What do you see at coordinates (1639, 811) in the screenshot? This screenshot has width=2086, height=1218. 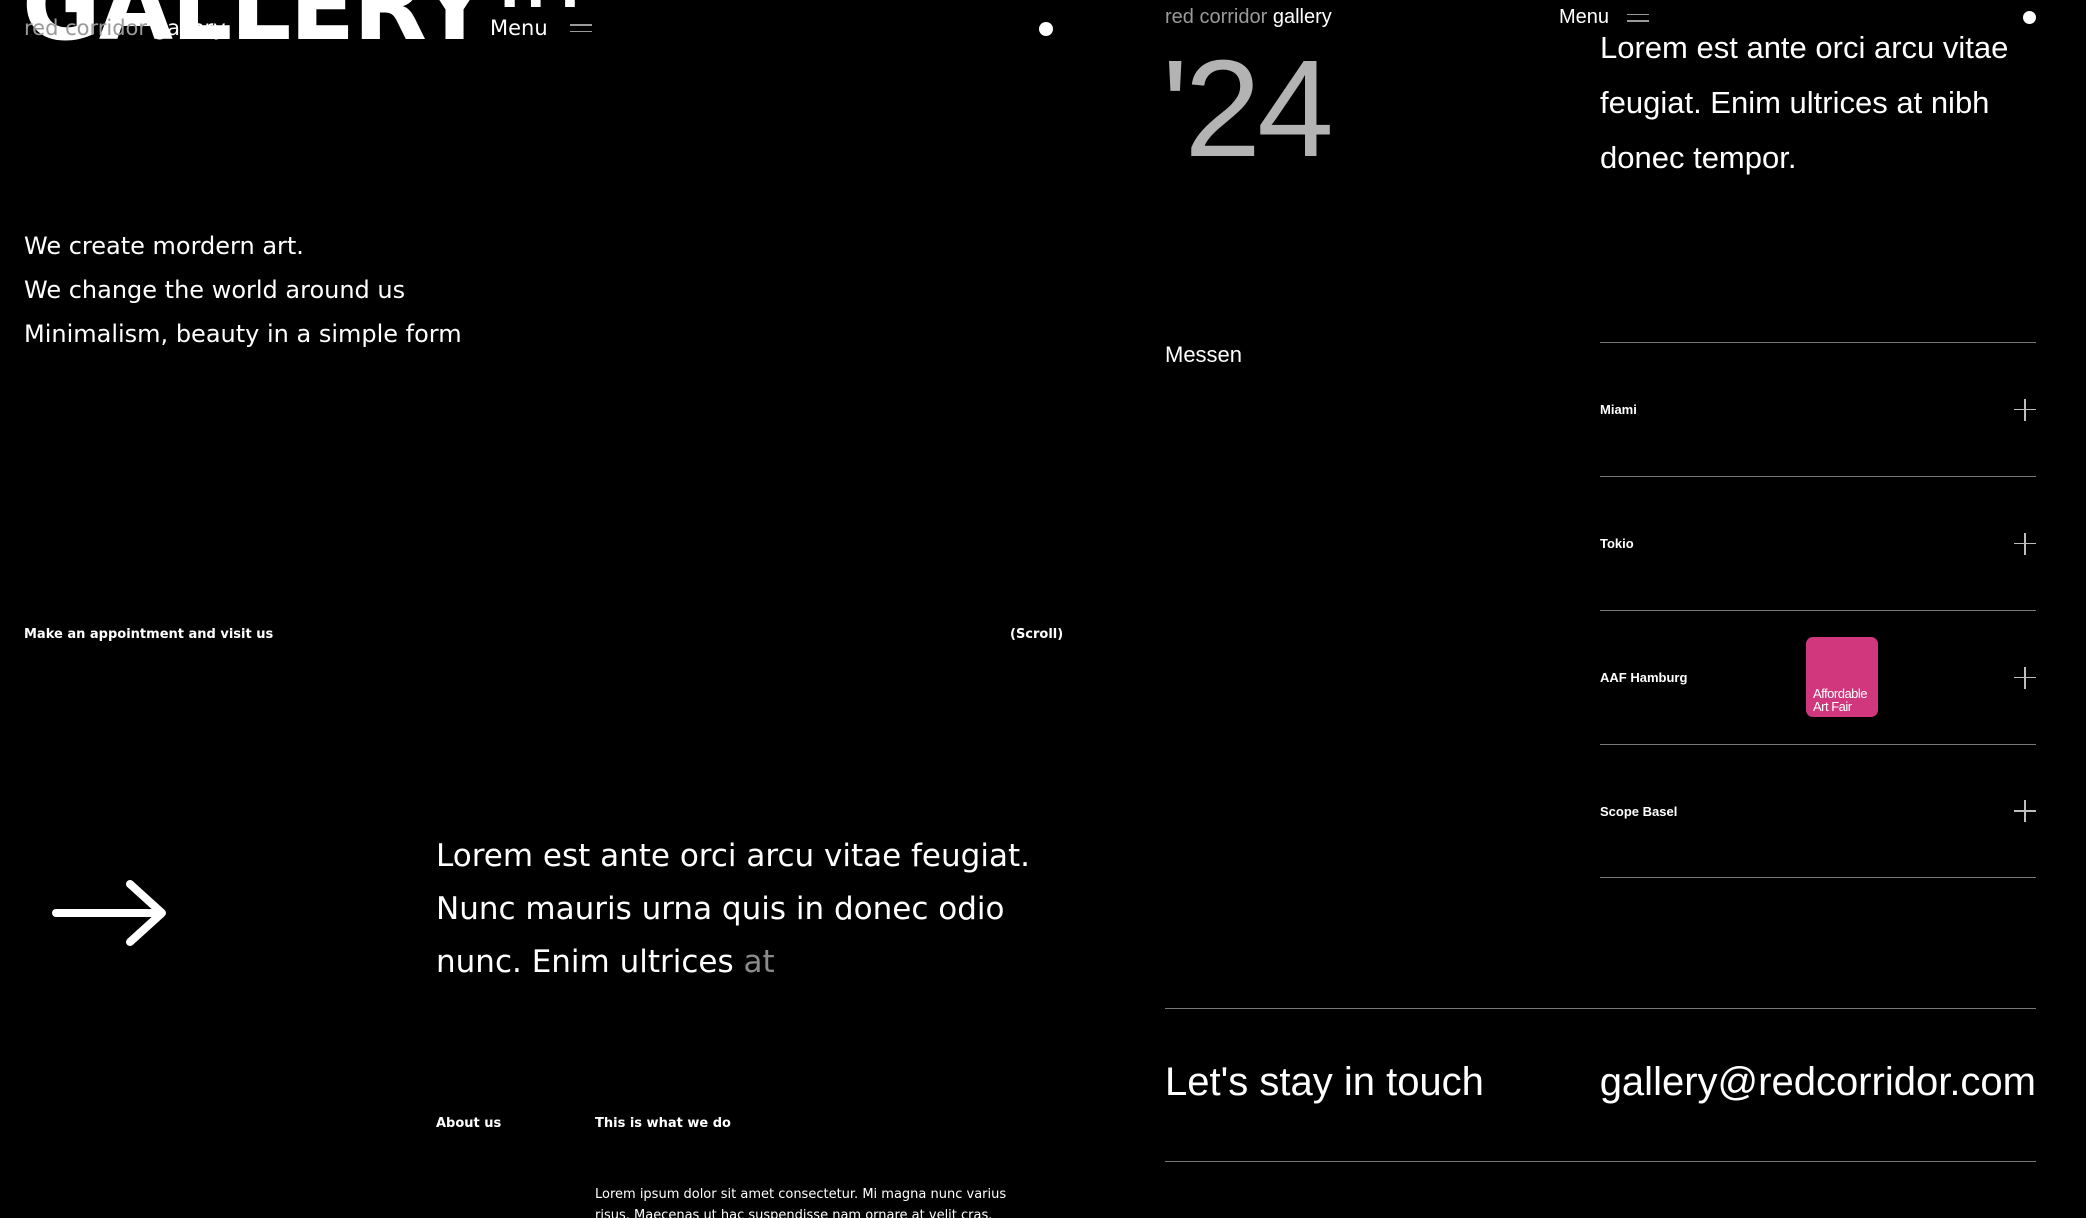 I see `fair-name: Scope Basel` at bounding box center [1639, 811].